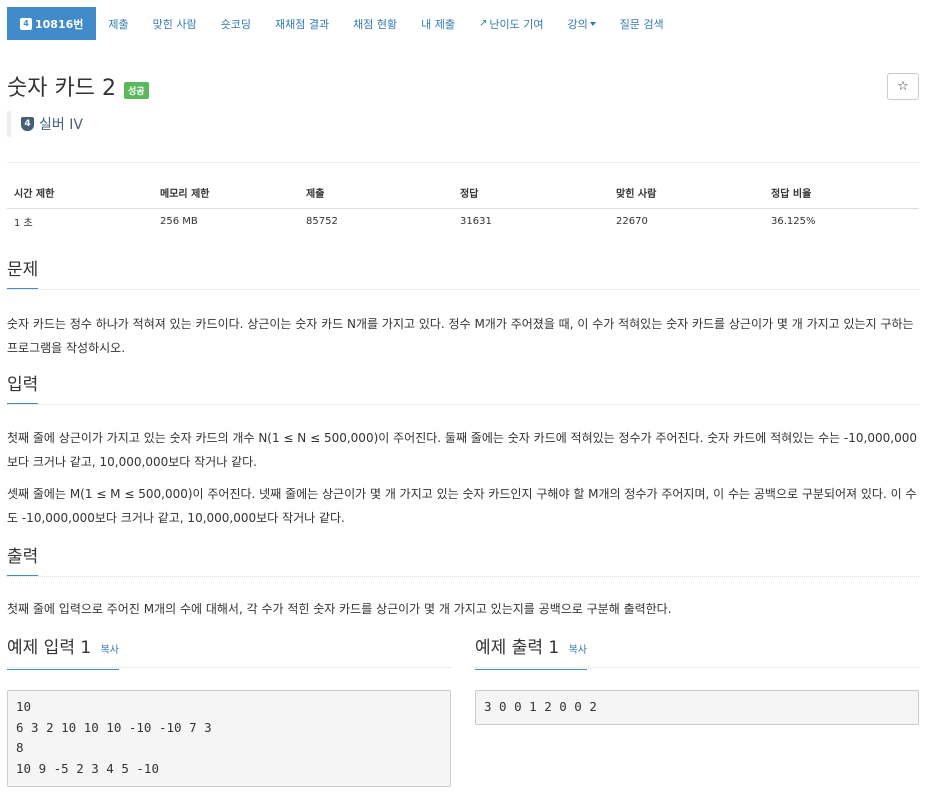  I want to click on problem-title: 숫자 카드 2, so click(61, 88).